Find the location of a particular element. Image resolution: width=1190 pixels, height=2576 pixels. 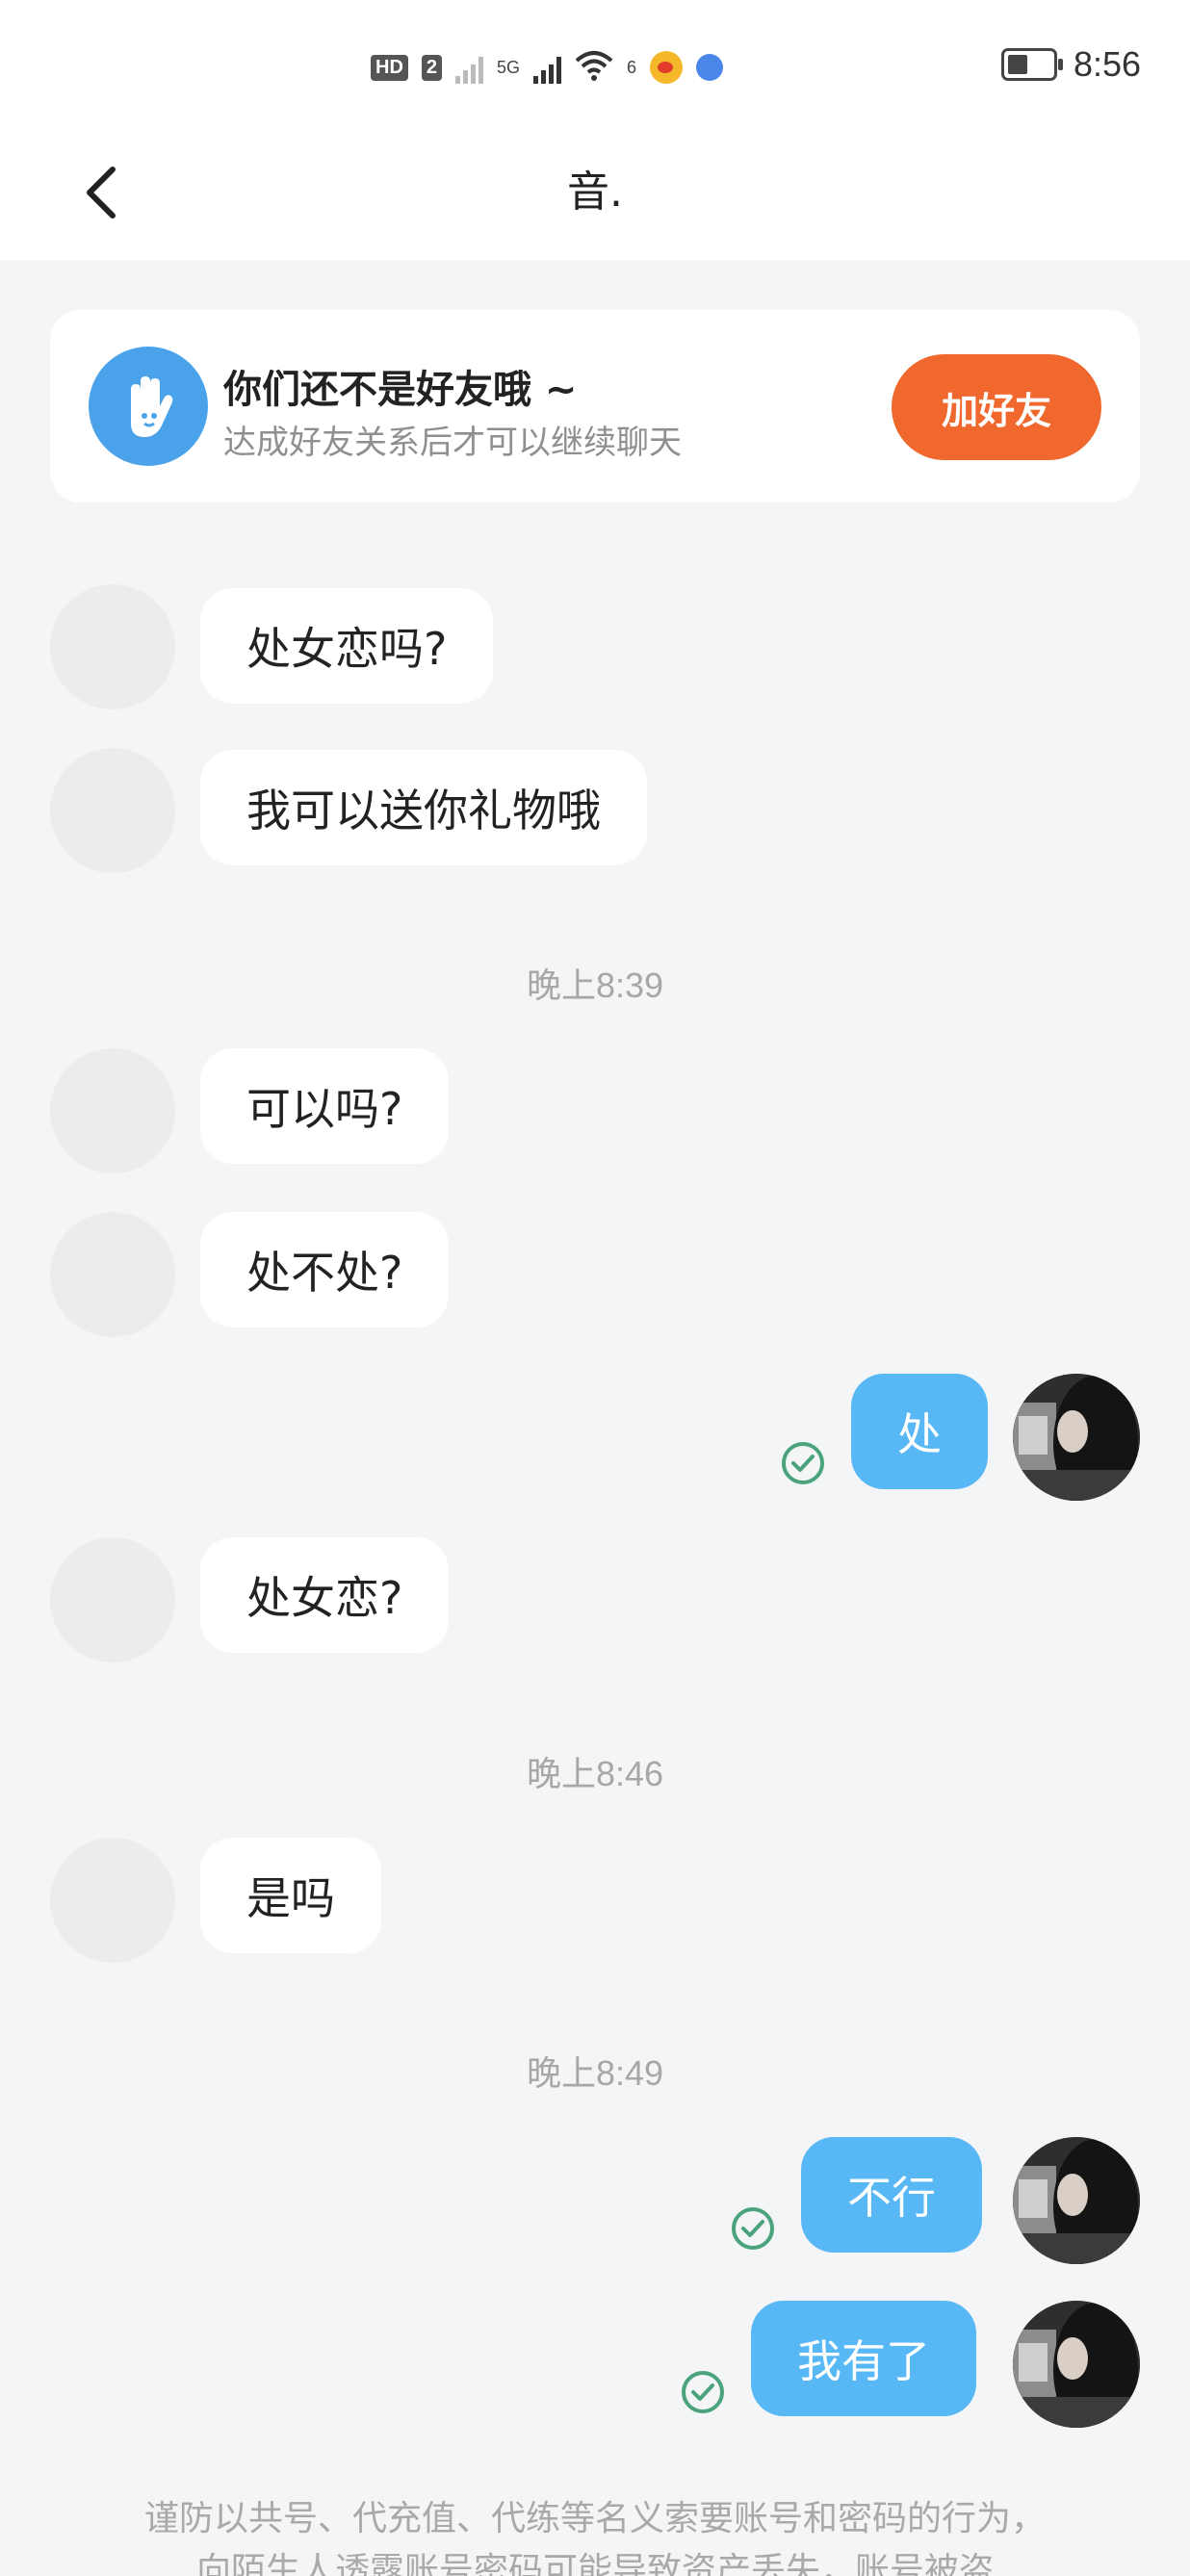

message-bubble: 处不处? is located at coordinates (325, 1270).